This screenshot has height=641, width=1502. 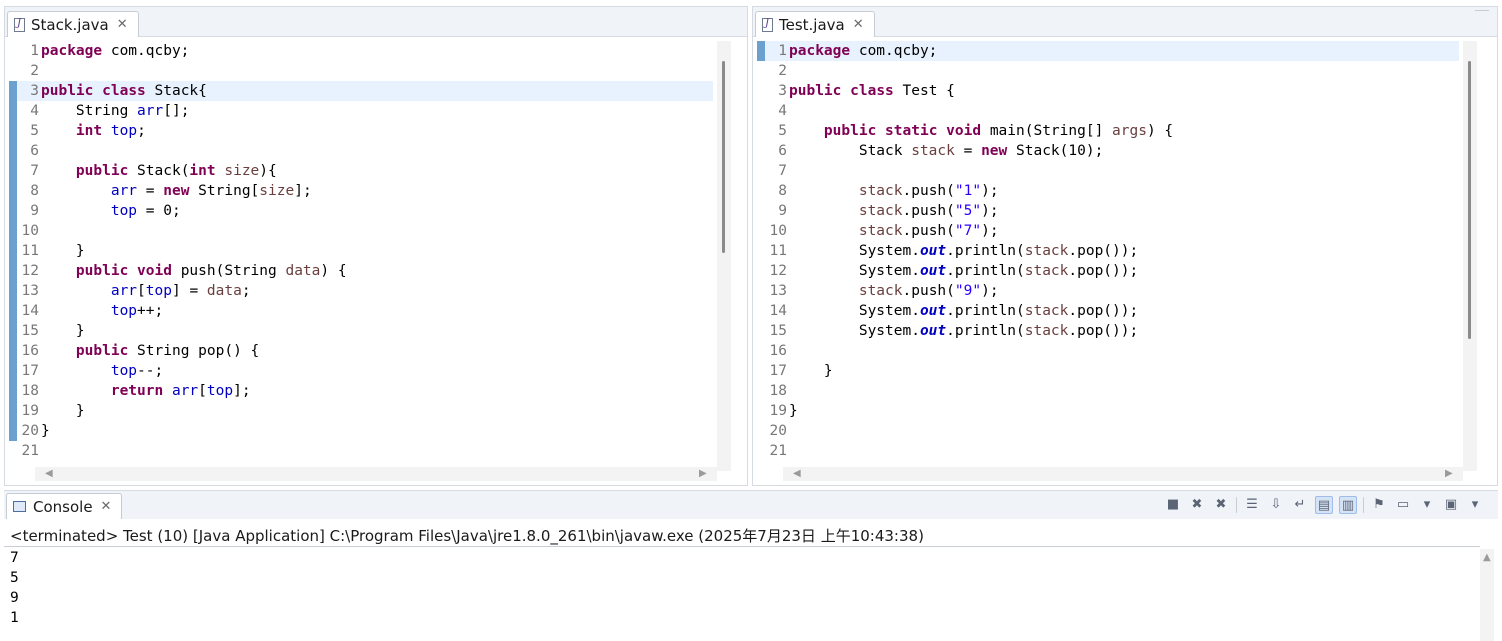 I want to click on code-line: 15 }, so click(x=361, y=331).